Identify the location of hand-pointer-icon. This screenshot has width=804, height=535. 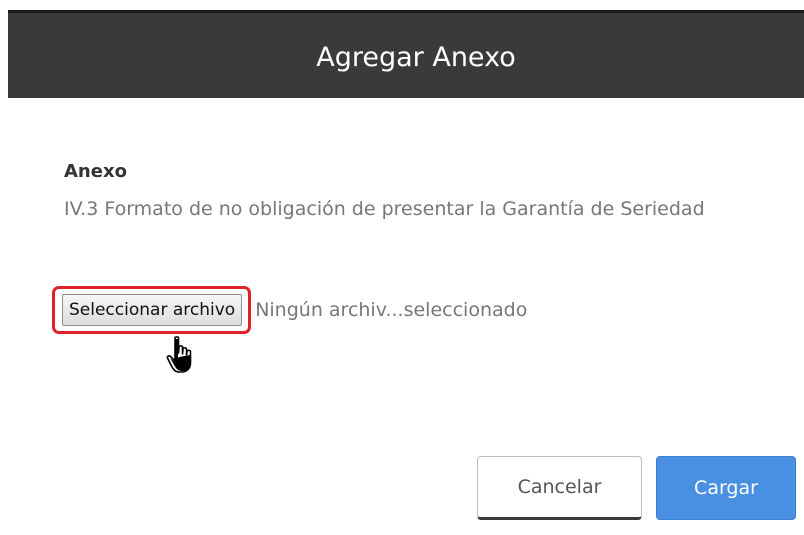
(183, 355).